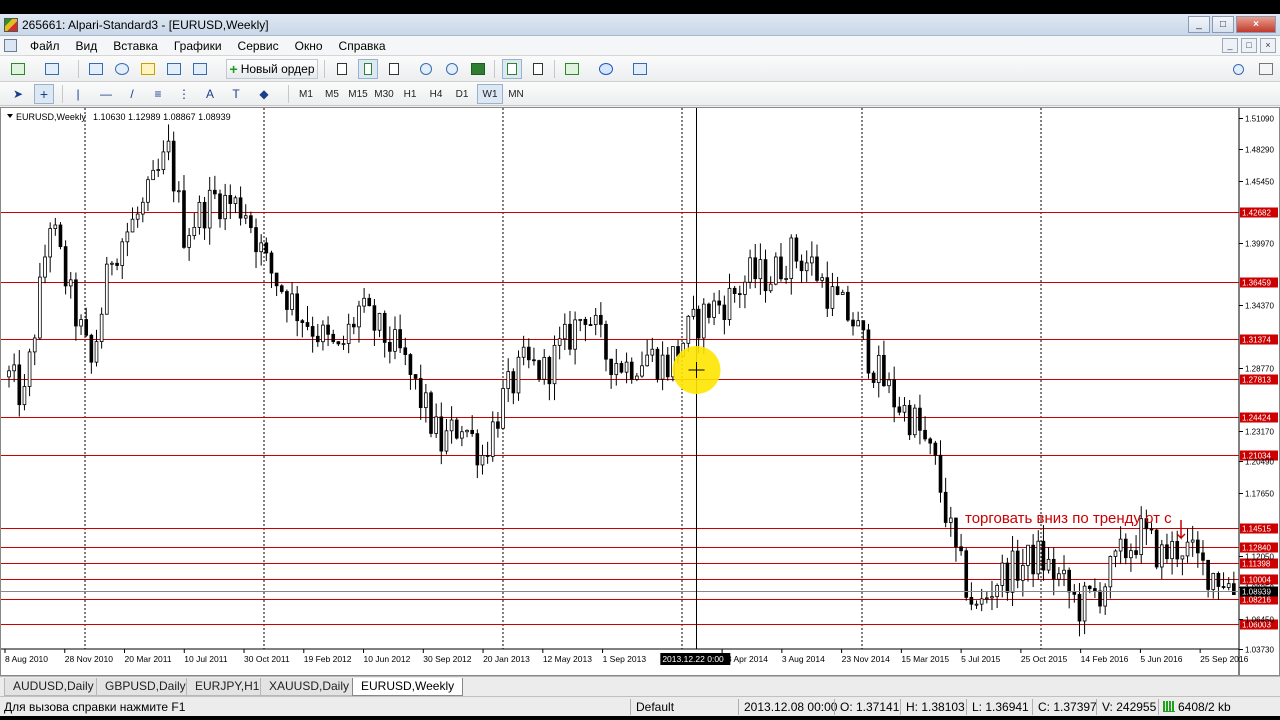  What do you see at coordinates (1223, 24) in the screenshot?
I see `maximize-button: □` at bounding box center [1223, 24].